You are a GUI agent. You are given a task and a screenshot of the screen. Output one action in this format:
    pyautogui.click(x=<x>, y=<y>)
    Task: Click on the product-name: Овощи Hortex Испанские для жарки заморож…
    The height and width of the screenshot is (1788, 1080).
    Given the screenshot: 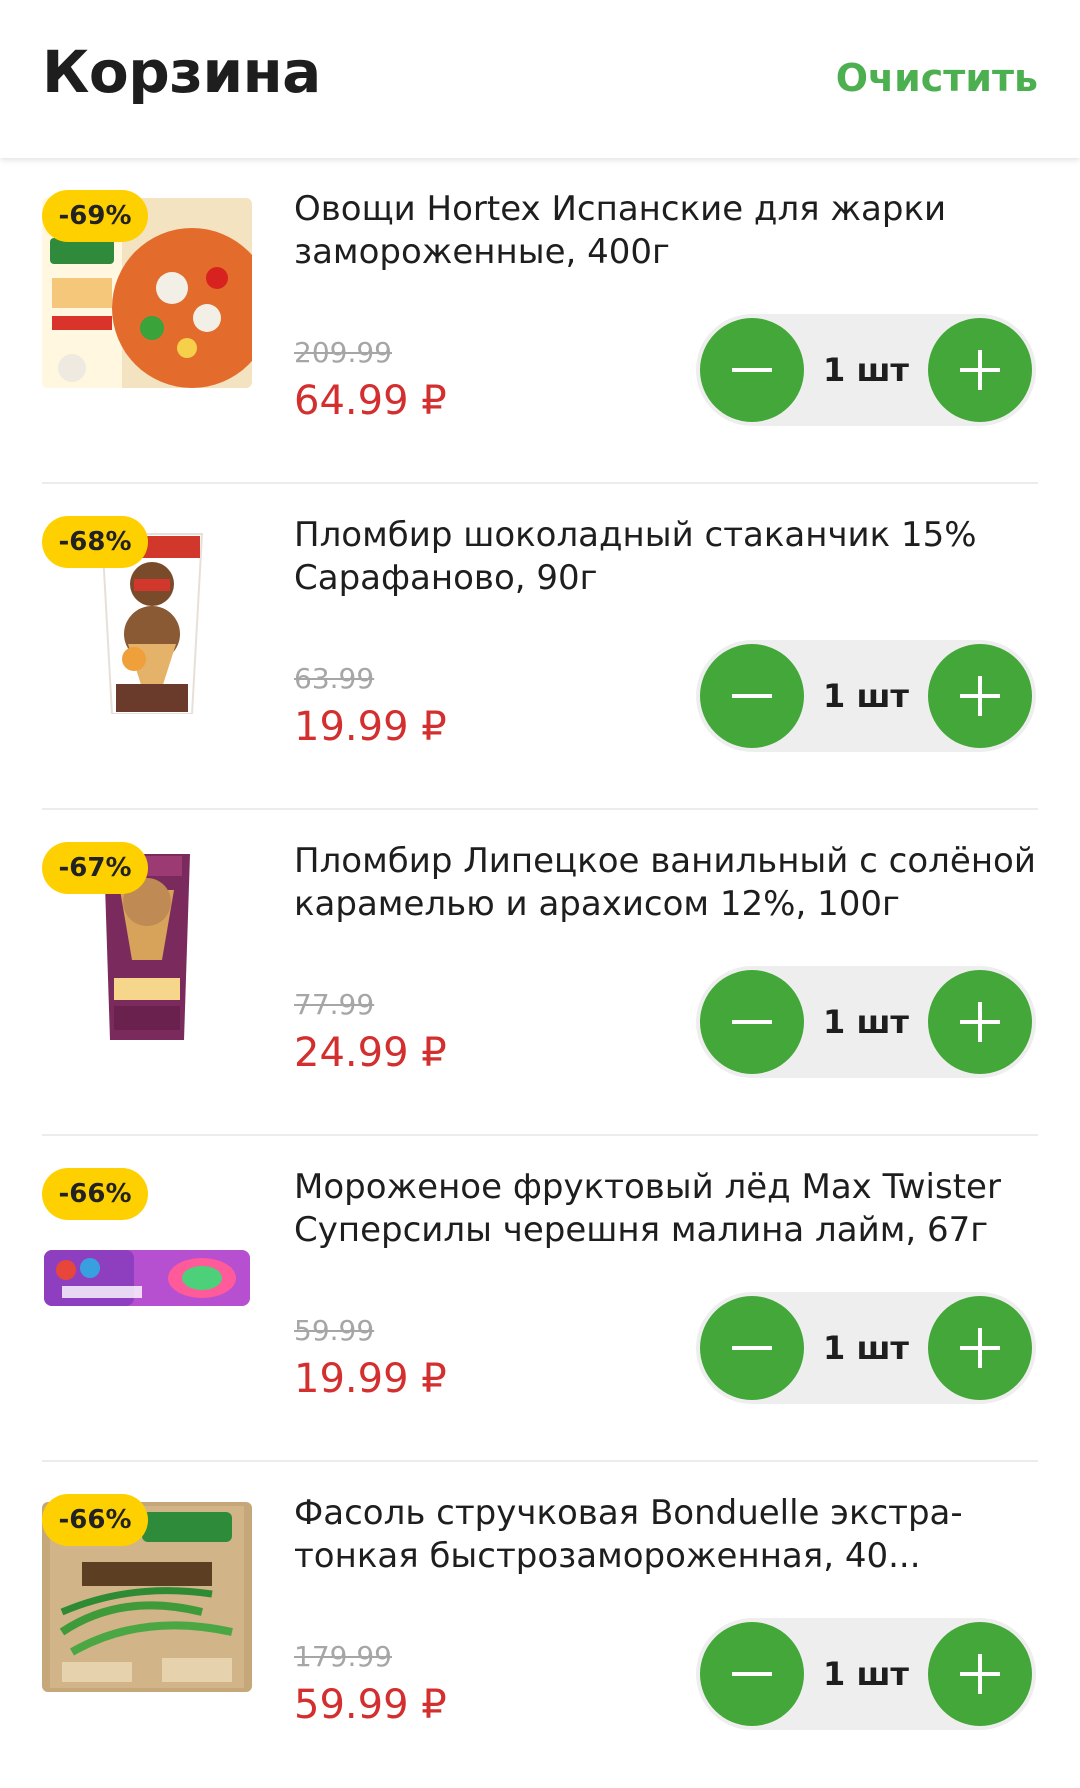 What is the action you would take?
    pyautogui.click(x=667, y=231)
    